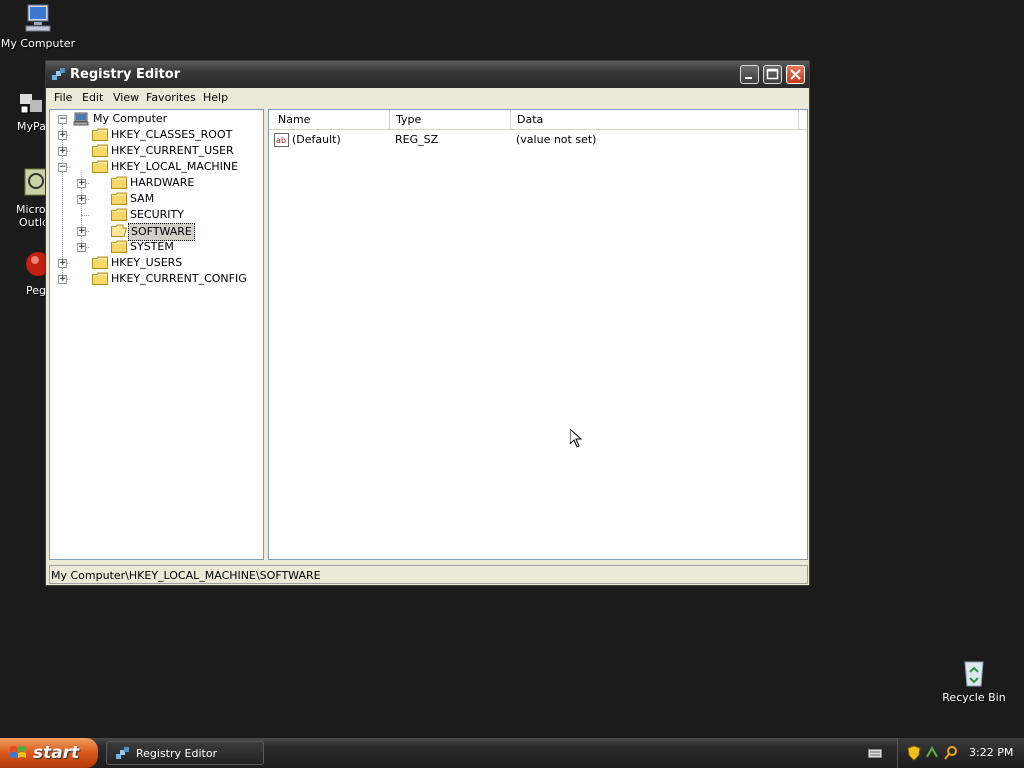 Image resolution: width=1024 pixels, height=768 pixels. What do you see at coordinates (576, 437) in the screenshot?
I see `mouse-cursor` at bounding box center [576, 437].